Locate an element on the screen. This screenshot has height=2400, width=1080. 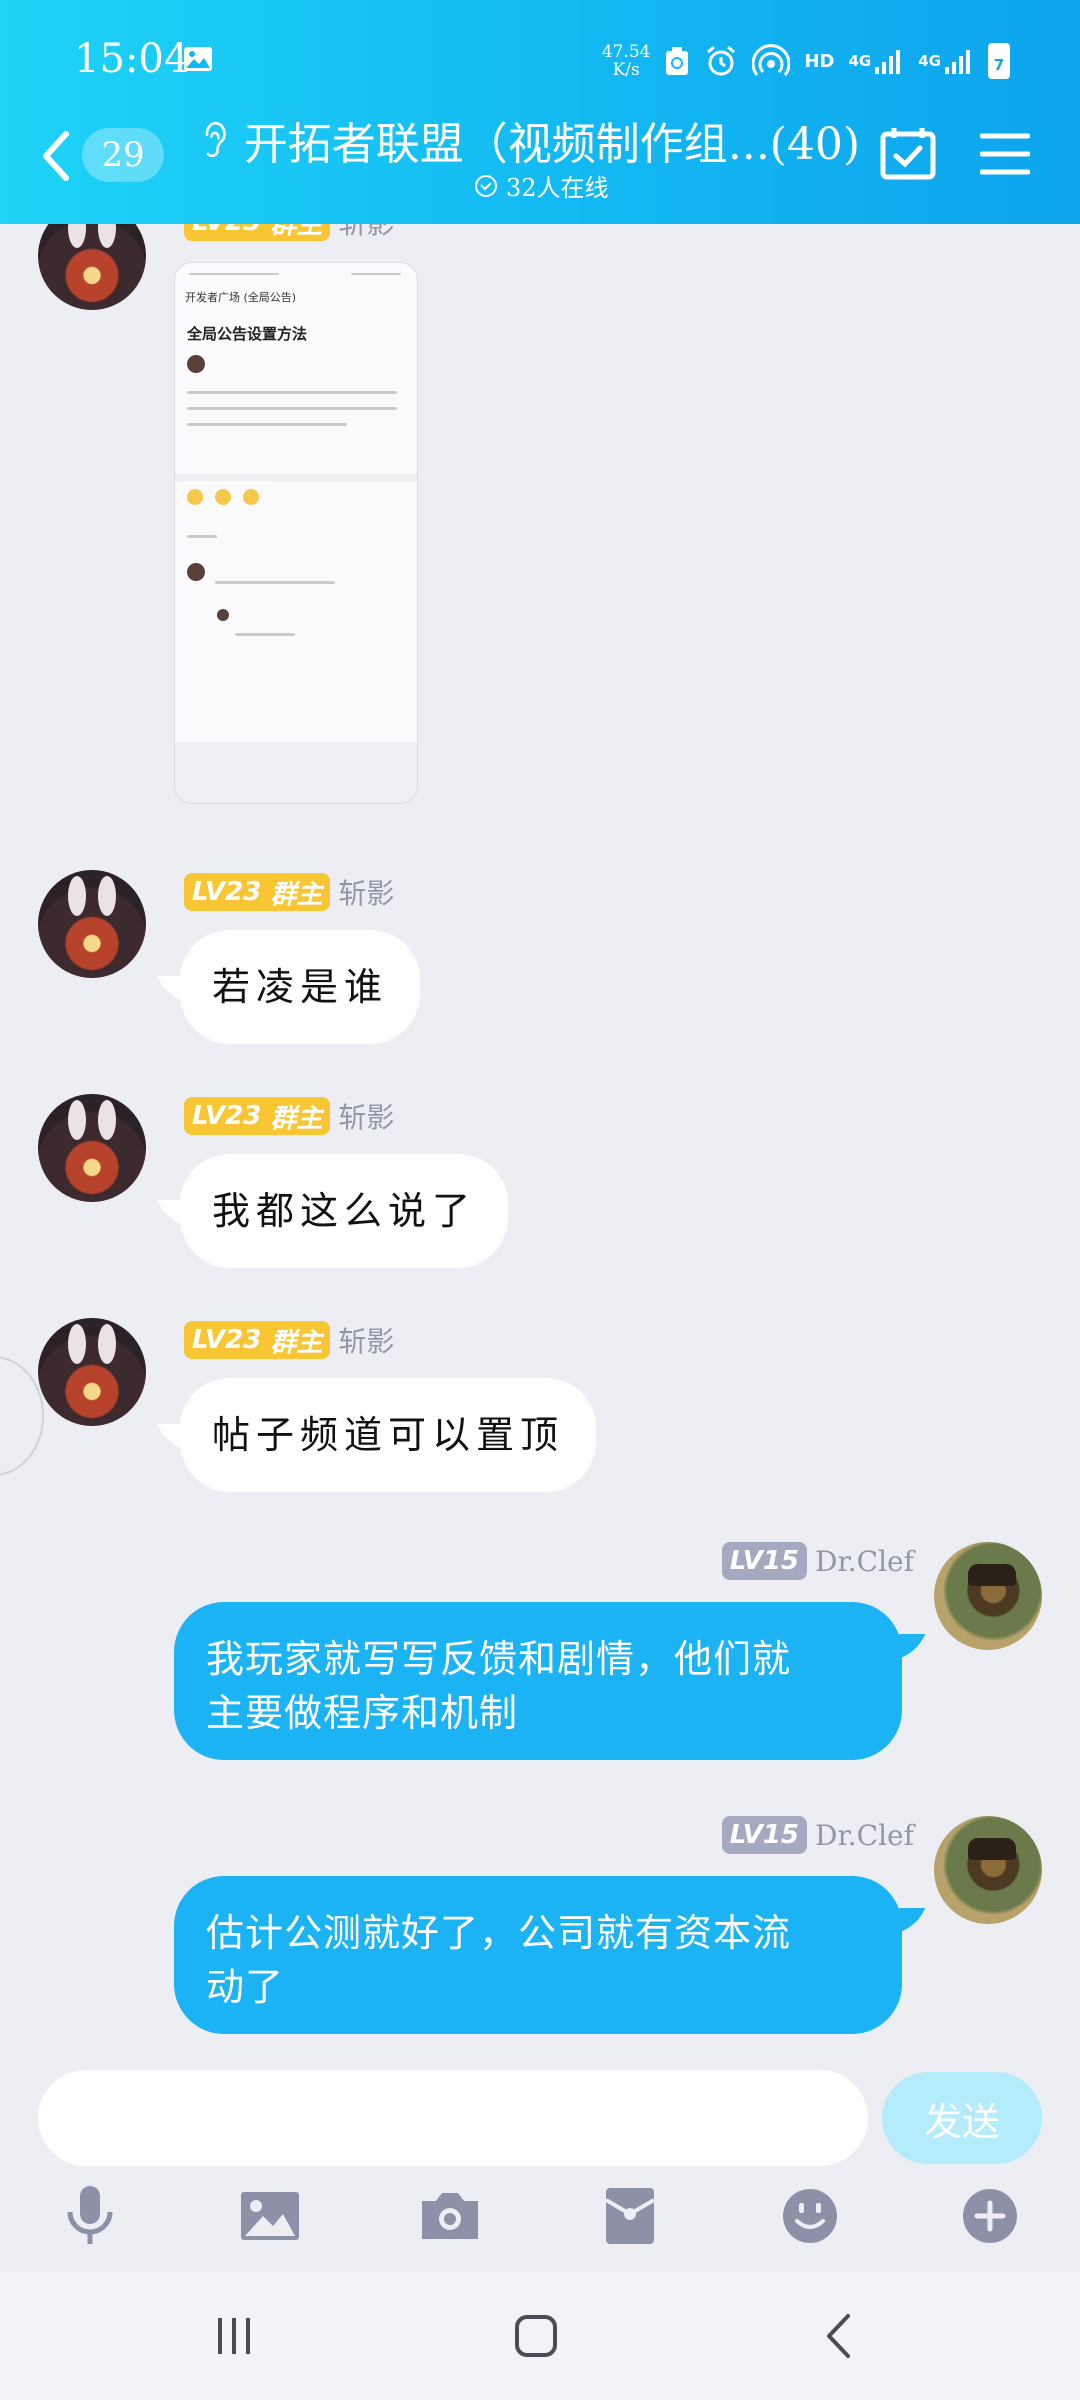
chevron-left-icon is located at coordinates (56, 156).